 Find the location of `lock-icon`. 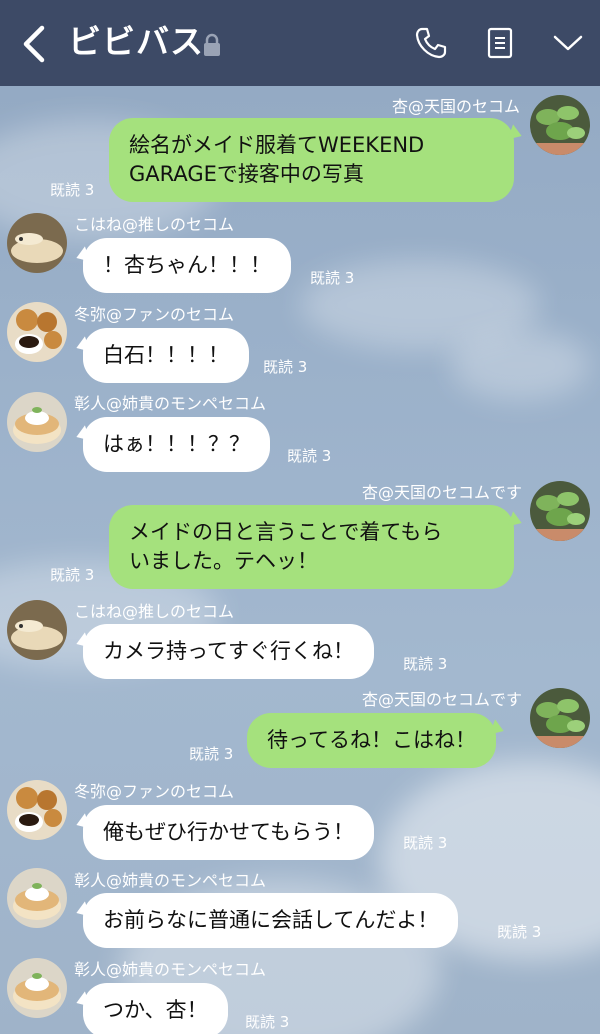

lock-icon is located at coordinates (212, 44).